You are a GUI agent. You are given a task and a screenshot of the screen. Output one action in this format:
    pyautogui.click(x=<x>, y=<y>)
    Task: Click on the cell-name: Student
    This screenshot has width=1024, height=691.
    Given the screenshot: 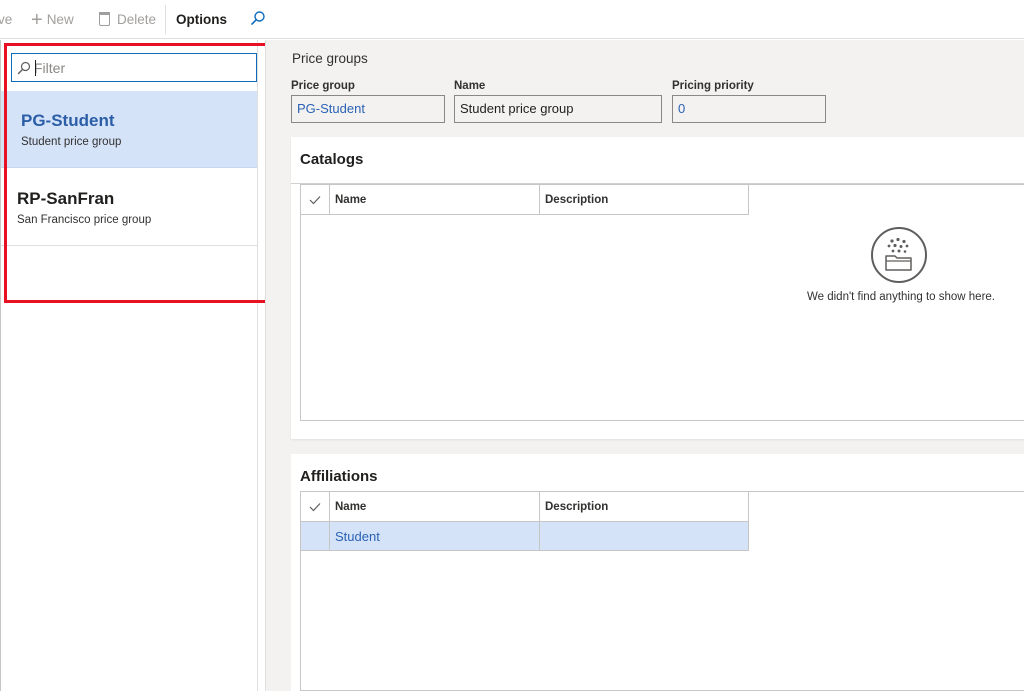 What is the action you would take?
    pyautogui.click(x=435, y=536)
    